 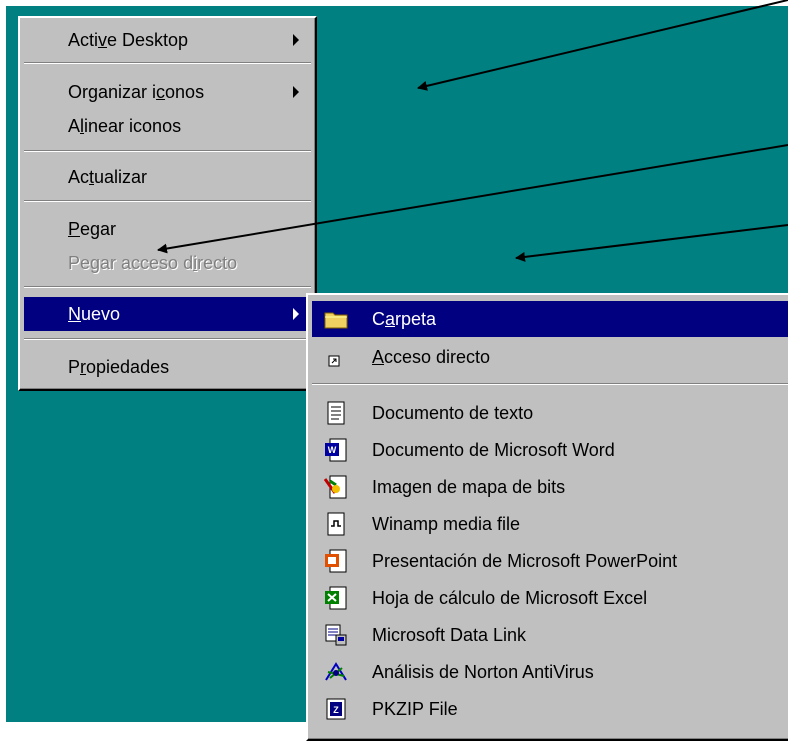 I want to click on svg-text: Z, so click(x=336, y=710).